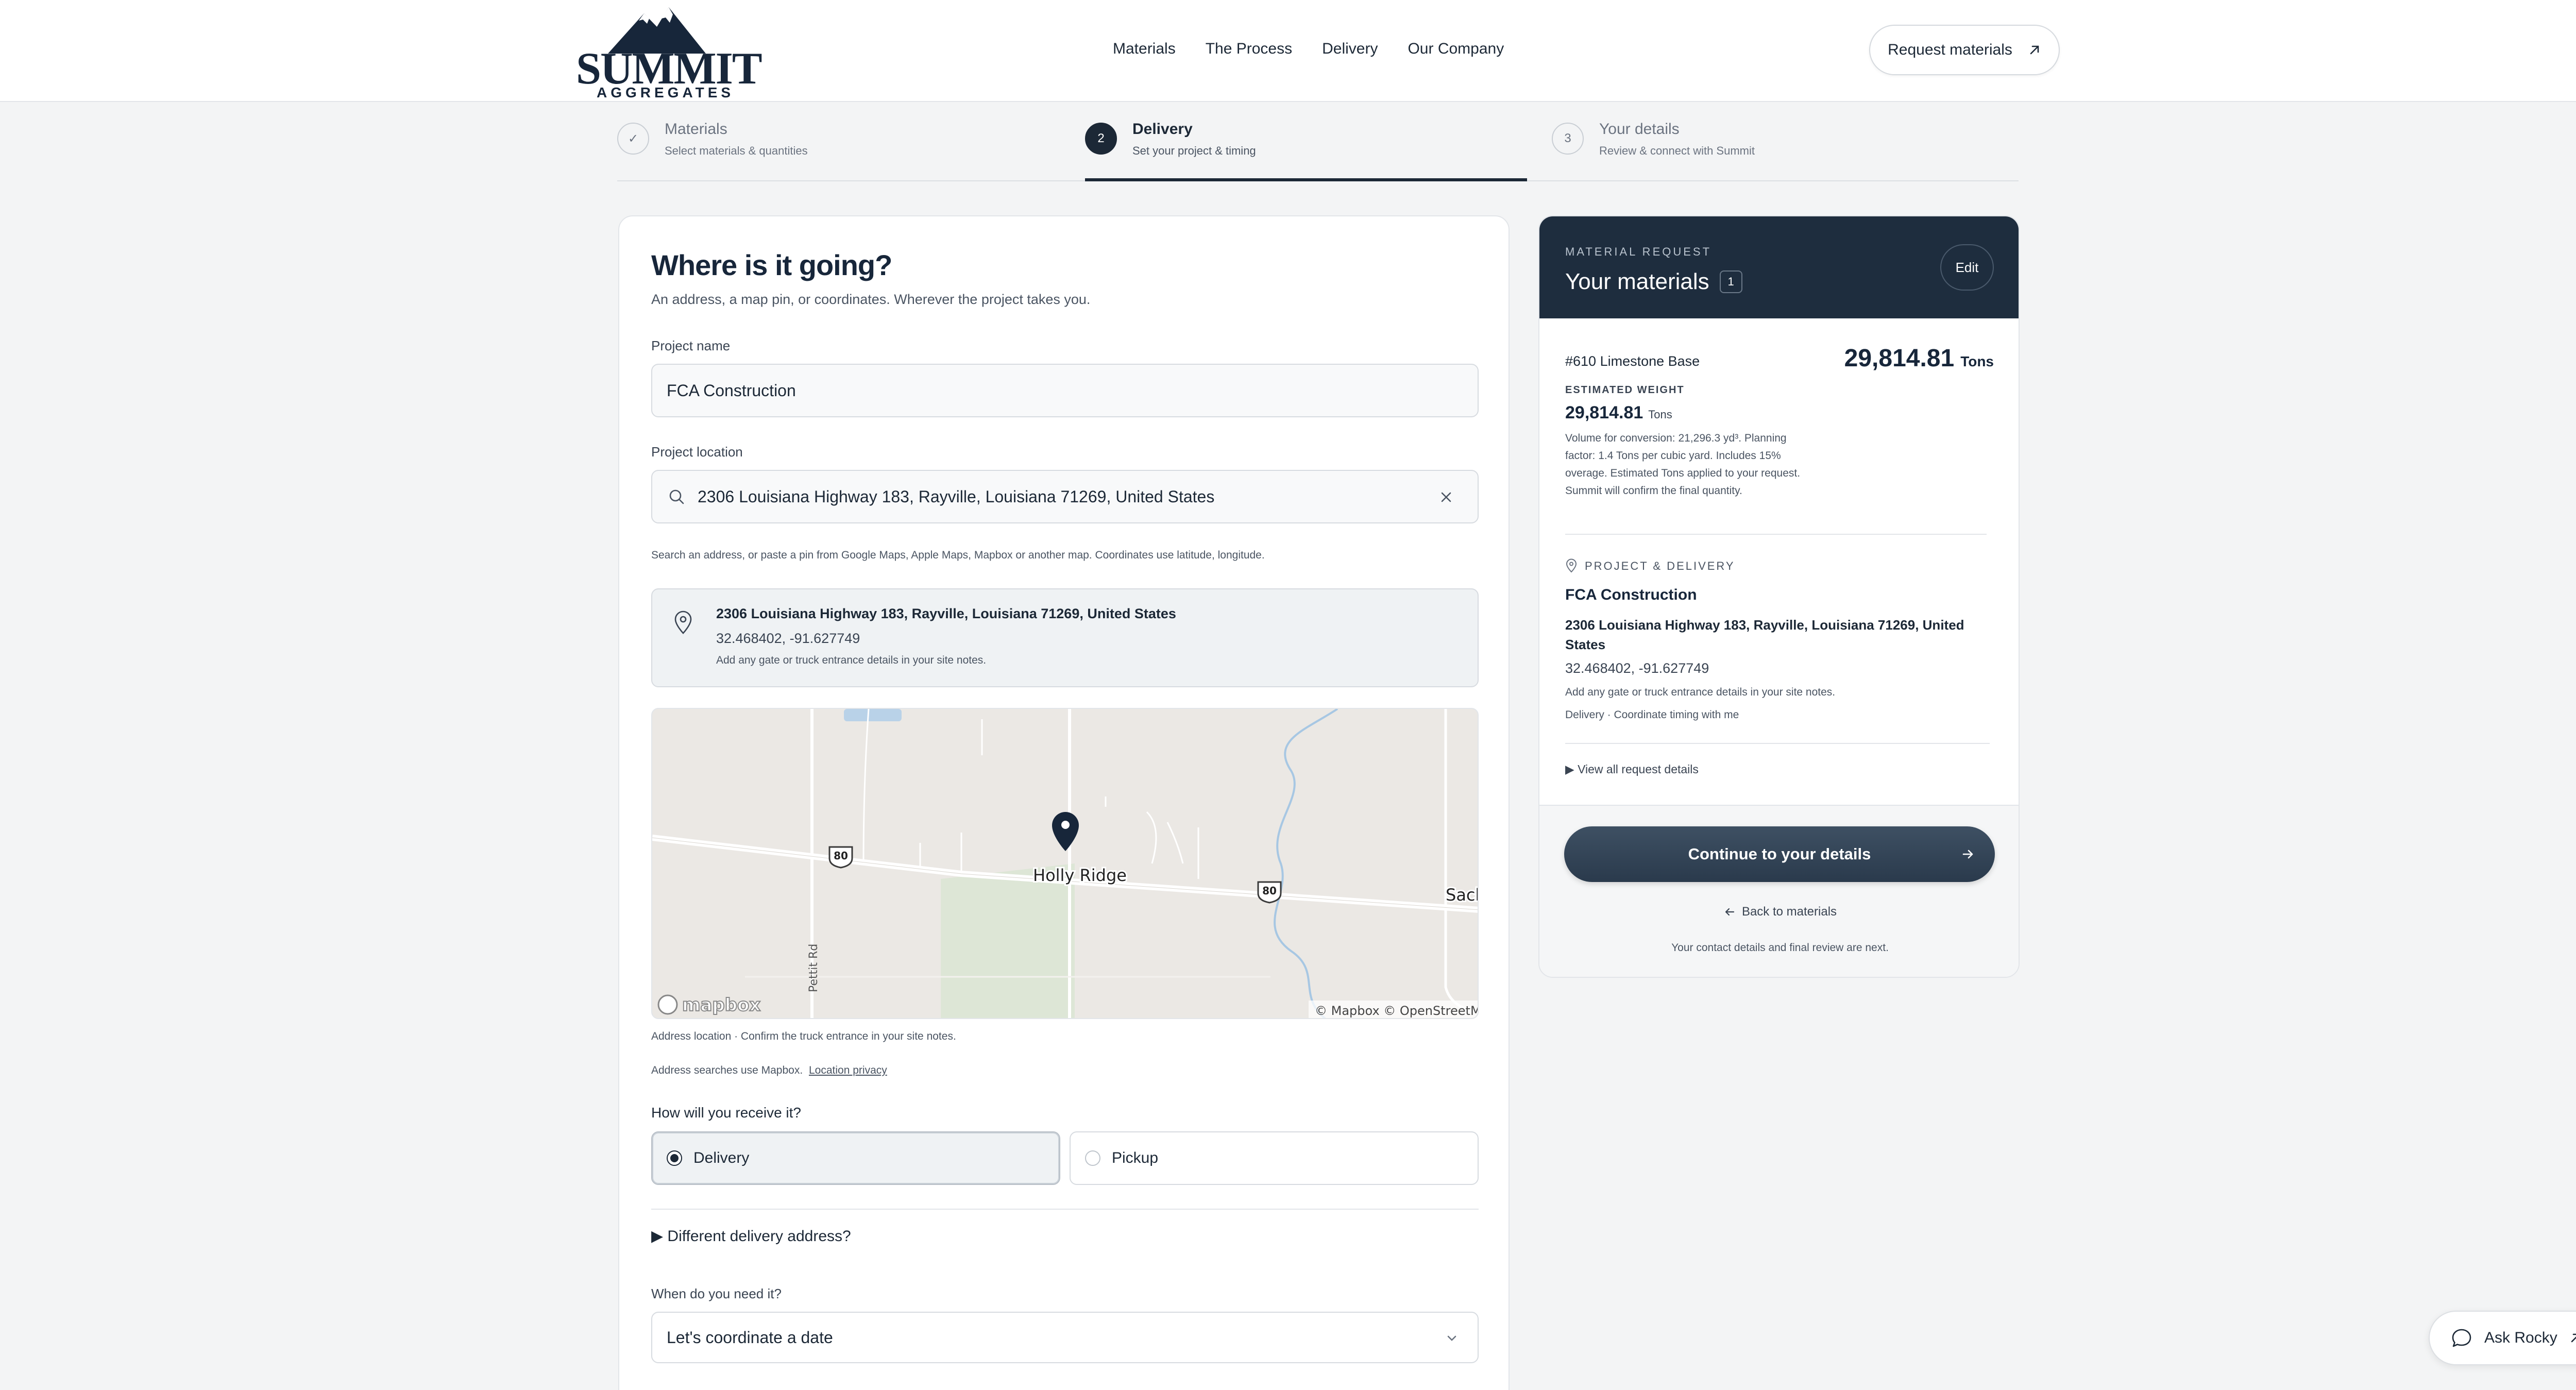 The height and width of the screenshot is (1390, 2576). Describe the element at coordinates (1967, 855) in the screenshot. I see `arrow-right-icon` at that location.